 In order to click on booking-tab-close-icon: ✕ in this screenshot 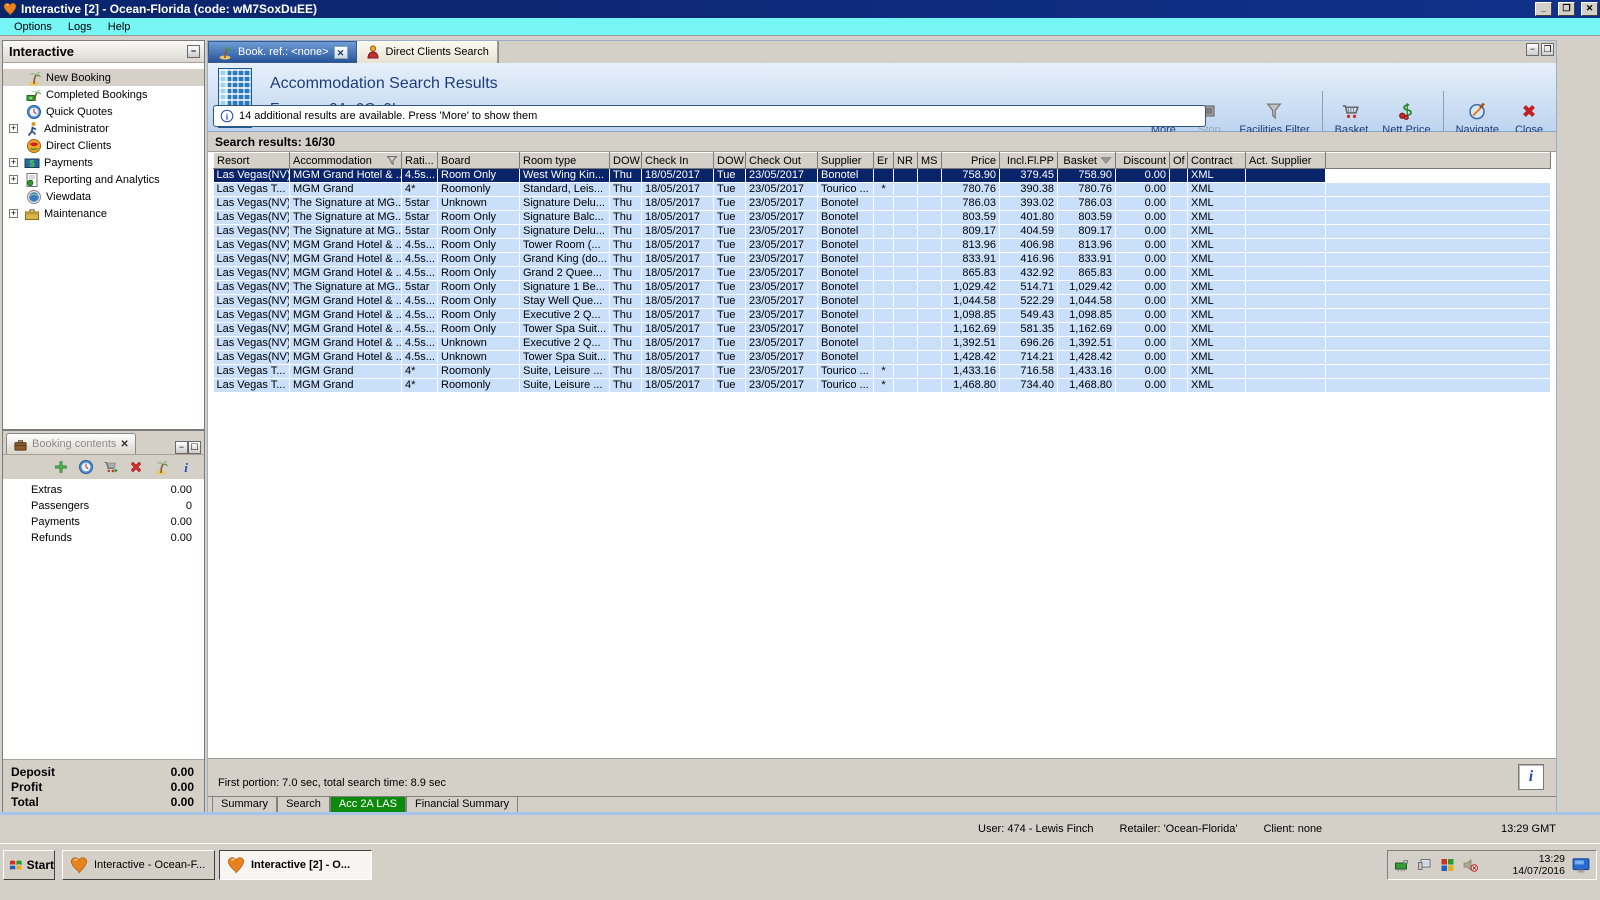, I will do `click(124, 444)`.